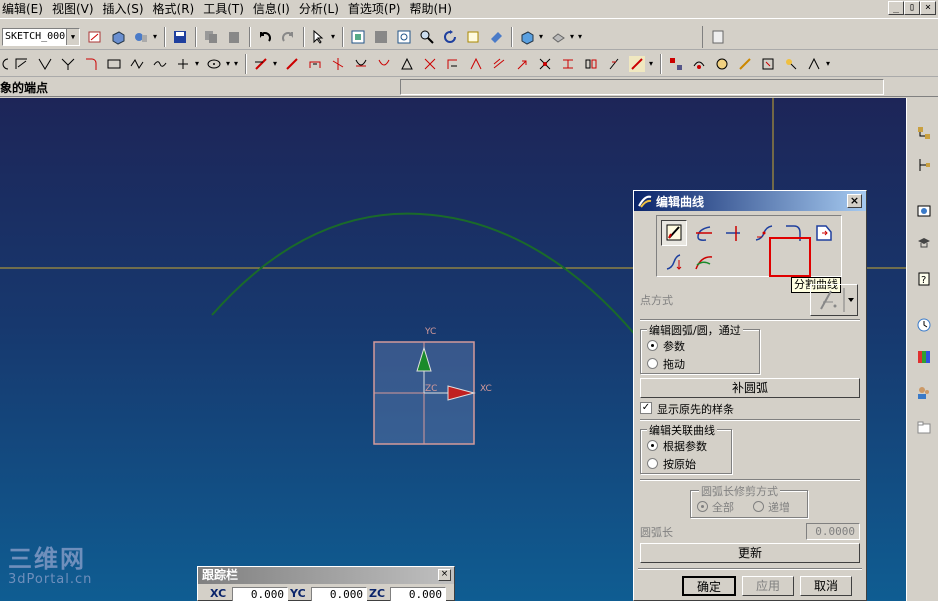 The height and width of the screenshot is (601, 938). Describe the element at coordinates (924, 133) in the screenshot. I see `assembly-navigator-icon` at that location.